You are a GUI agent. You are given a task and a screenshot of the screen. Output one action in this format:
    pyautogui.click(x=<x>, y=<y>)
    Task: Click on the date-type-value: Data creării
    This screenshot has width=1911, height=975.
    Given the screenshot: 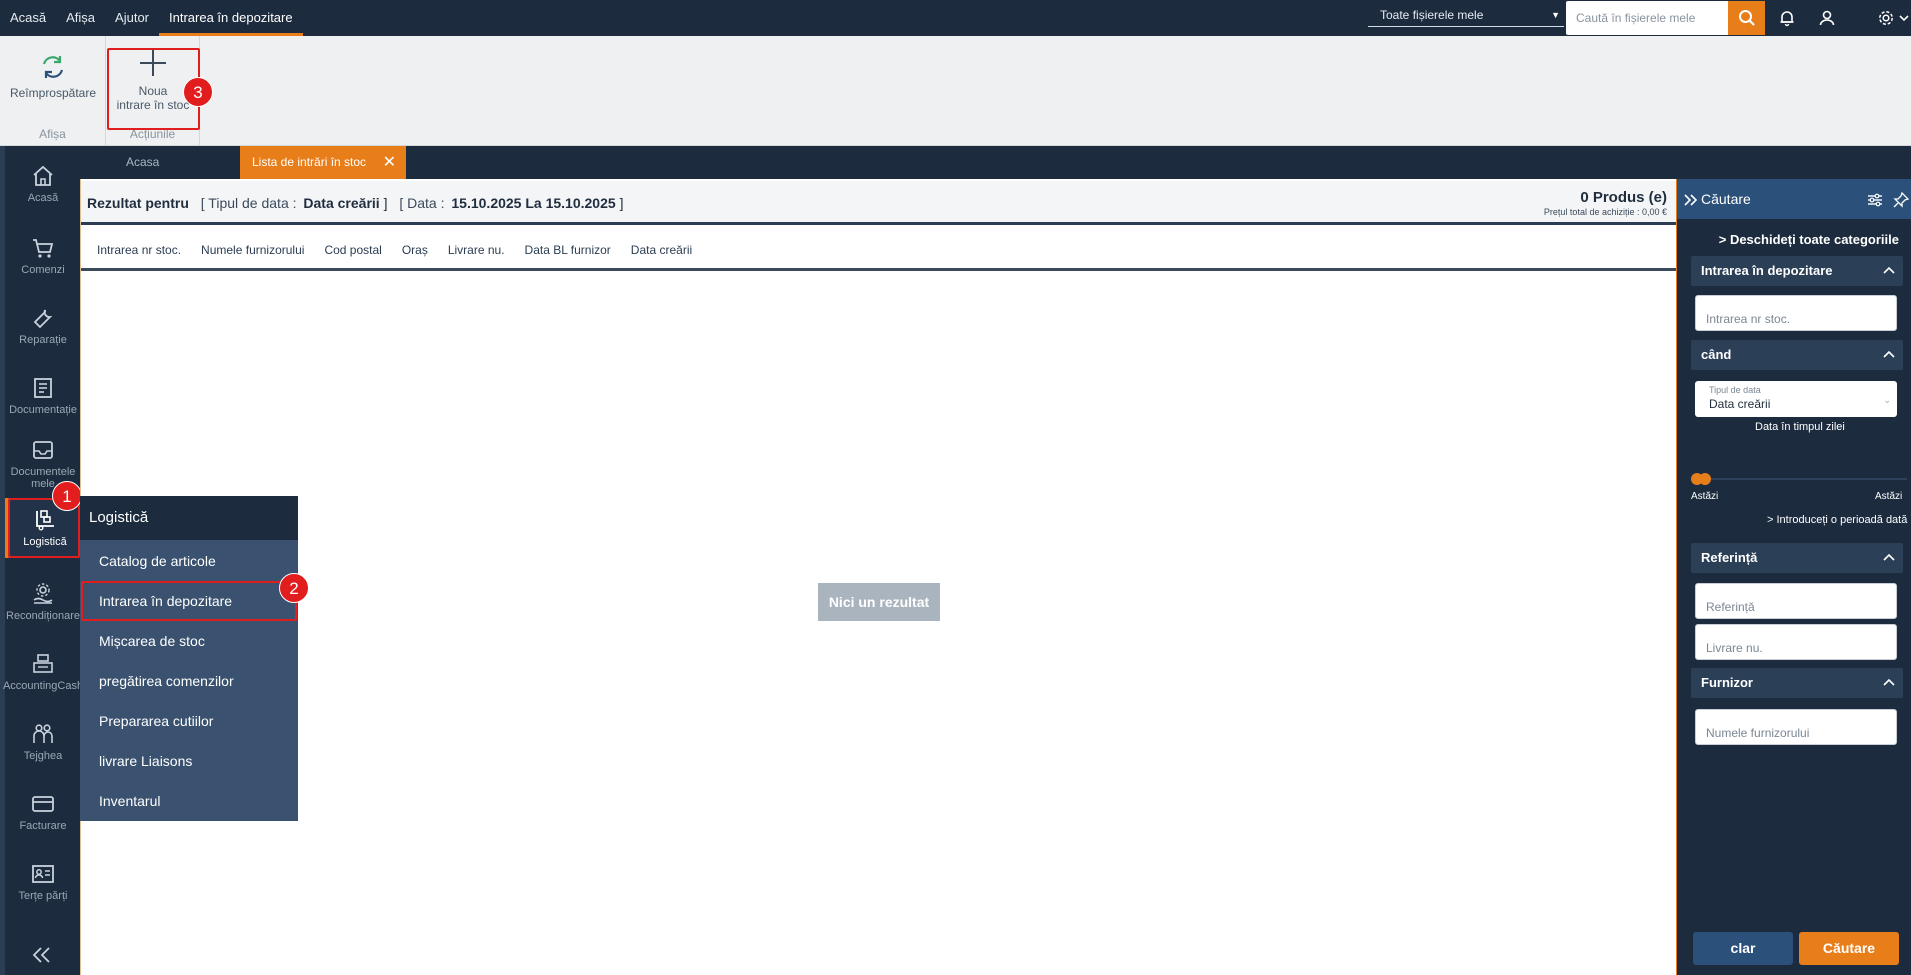 What is the action you would take?
    pyautogui.click(x=1740, y=404)
    